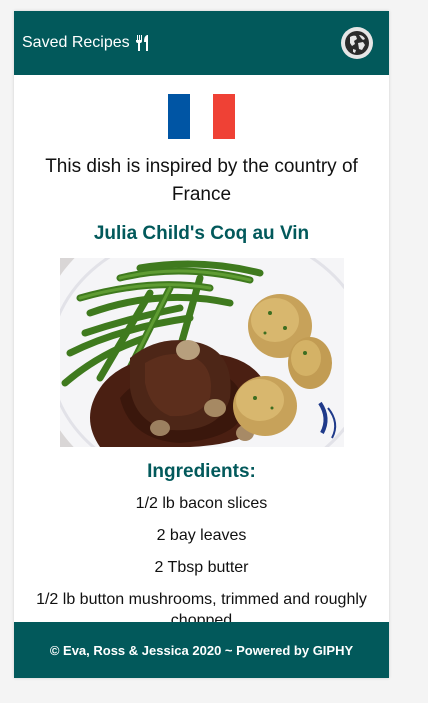 The image size is (428, 703). Describe the element at coordinates (201, 471) in the screenshot. I see `ingredients-title: Ingredients:` at that location.